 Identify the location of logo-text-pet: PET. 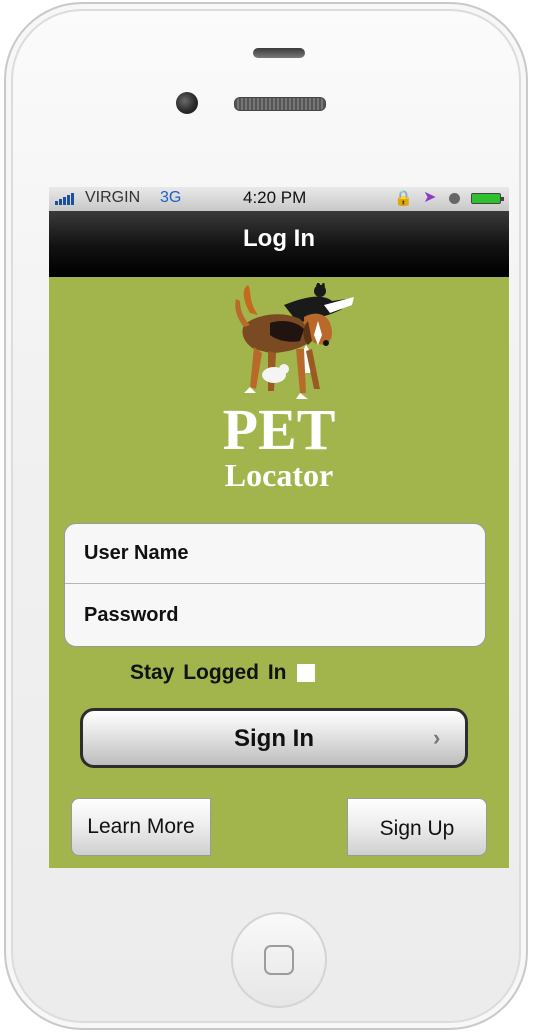
(279, 429).